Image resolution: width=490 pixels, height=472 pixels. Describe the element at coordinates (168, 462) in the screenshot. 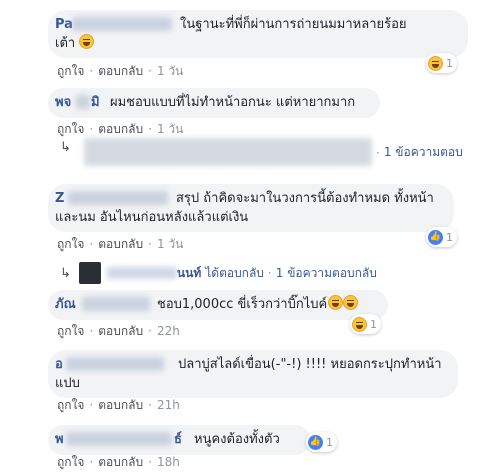

I see `timestamp: 18h` at that location.